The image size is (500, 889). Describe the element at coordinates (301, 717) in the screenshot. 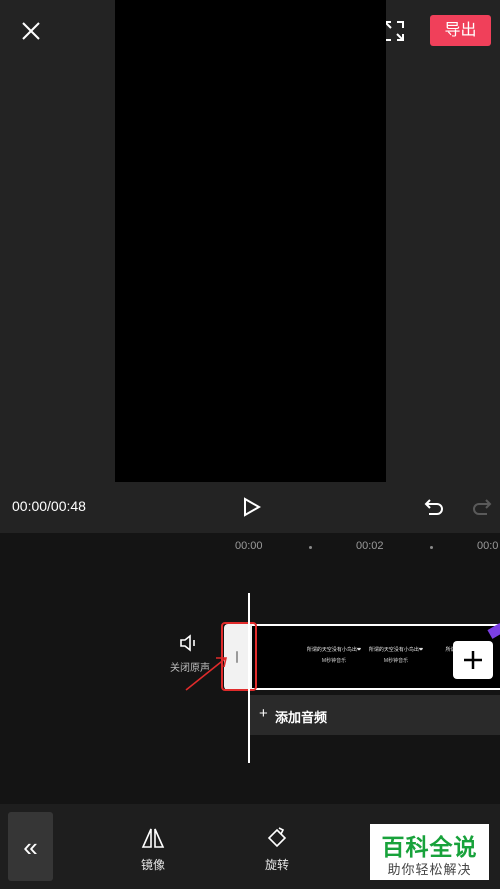

I see `add-audio-label: 添加音频` at that location.